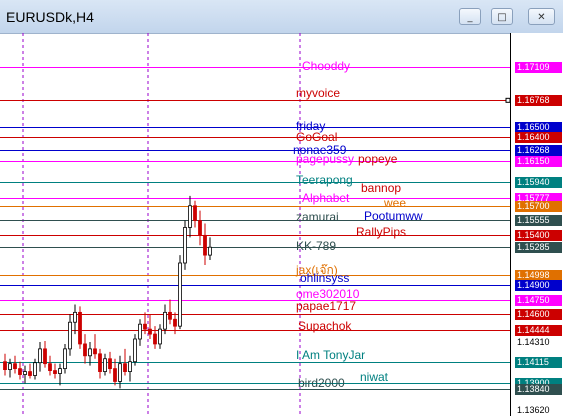 This screenshot has width=563, height=416. What do you see at coordinates (325, 159) in the screenshot?
I see `hline-label-5: pagepussy` at bounding box center [325, 159].